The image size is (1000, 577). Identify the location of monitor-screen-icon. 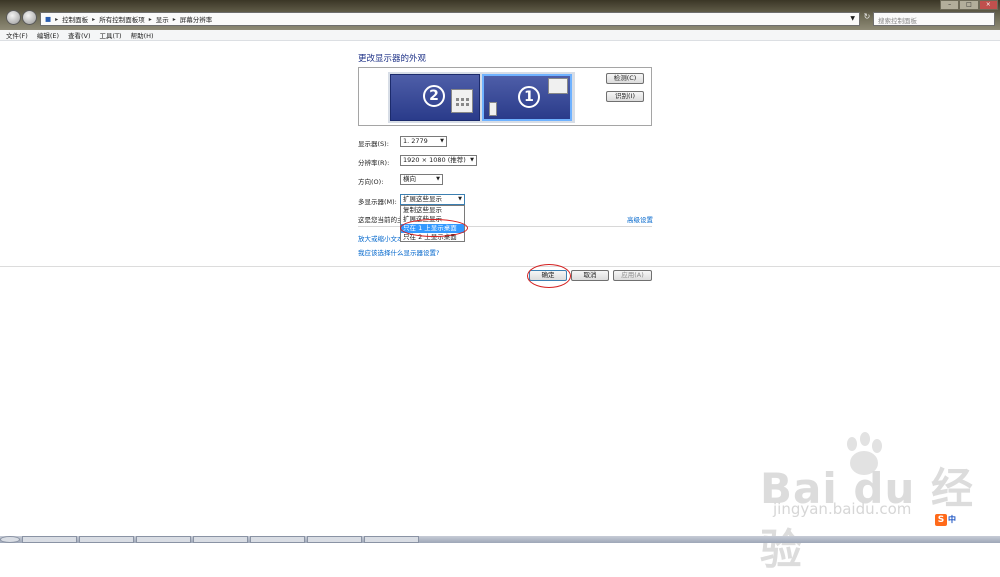
(558, 86).